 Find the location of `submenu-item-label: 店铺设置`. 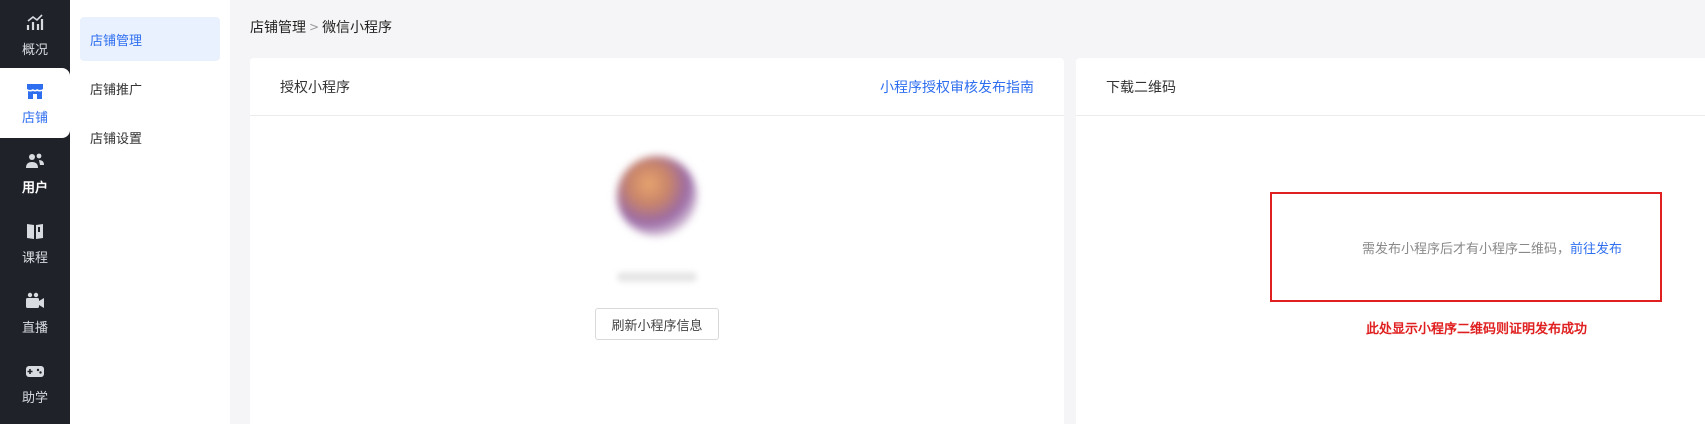

submenu-item-label: 店铺设置 is located at coordinates (116, 139).